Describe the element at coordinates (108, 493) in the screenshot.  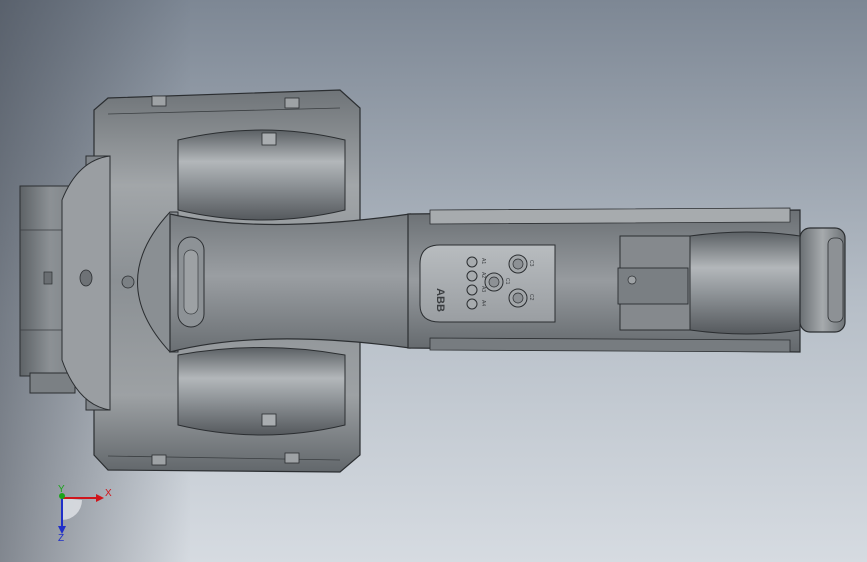
I see `x-axis-label: X` at that location.